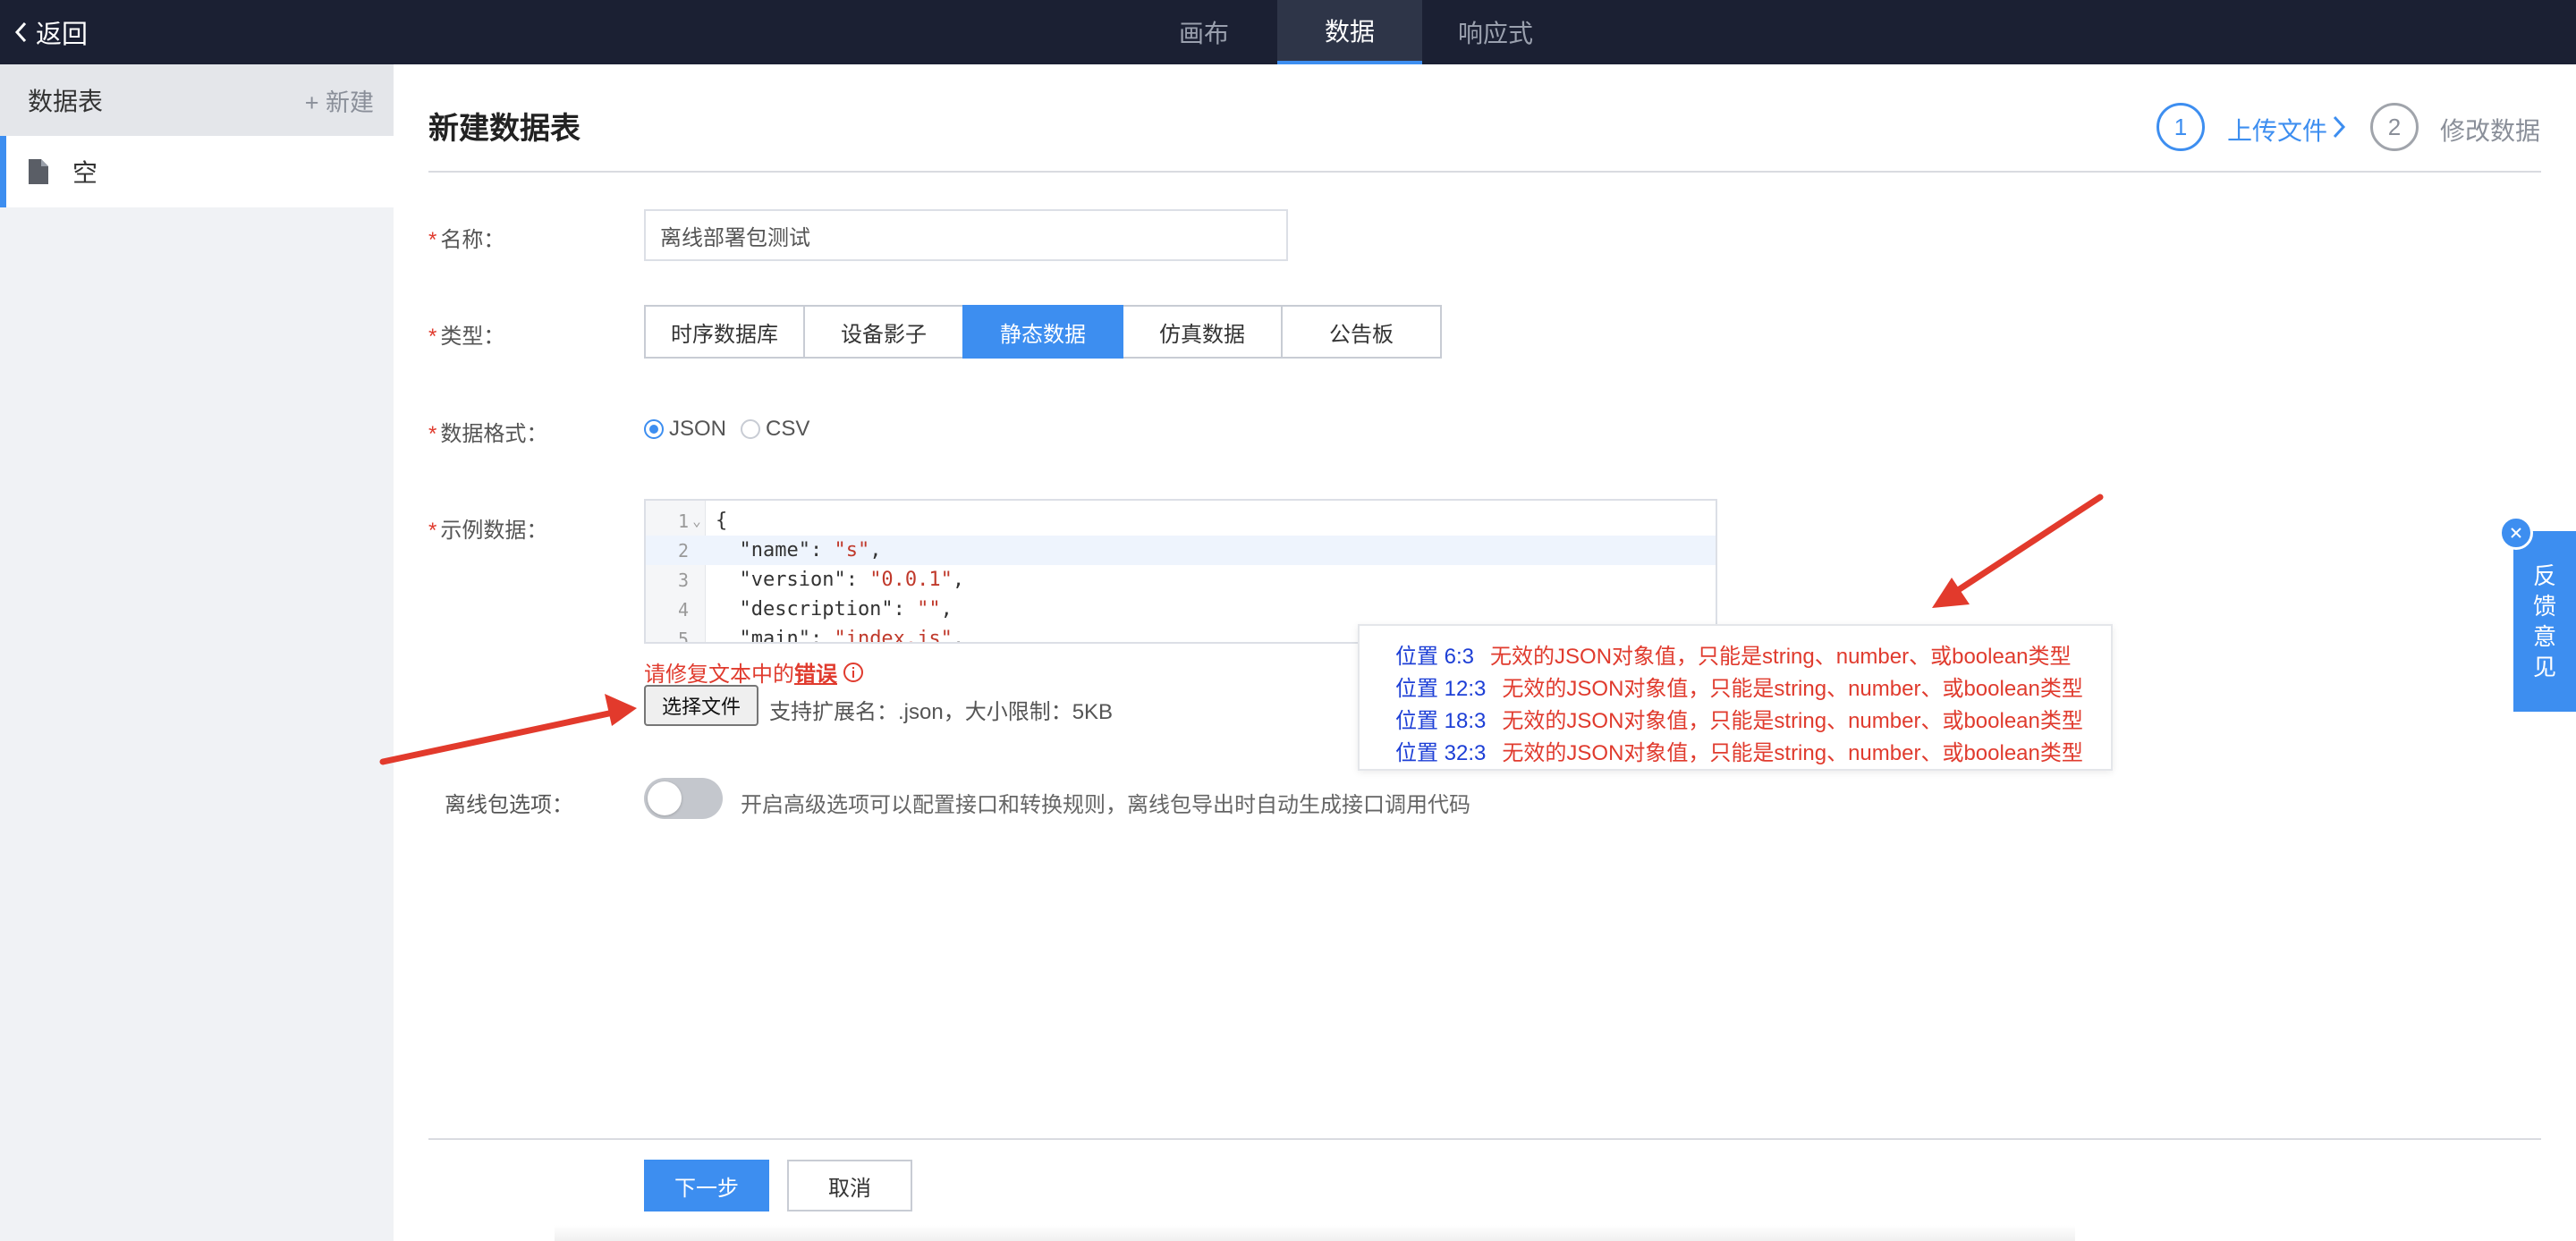  What do you see at coordinates (466, 240) in the screenshot?
I see `name-label: * 名称：` at bounding box center [466, 240].